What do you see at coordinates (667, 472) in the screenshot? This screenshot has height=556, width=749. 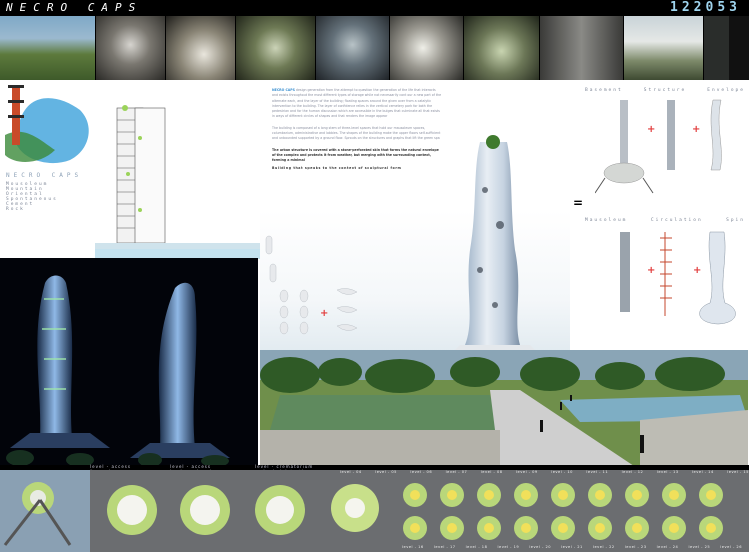 I see `level-label: level - 13` at bounding box center [667, 472].